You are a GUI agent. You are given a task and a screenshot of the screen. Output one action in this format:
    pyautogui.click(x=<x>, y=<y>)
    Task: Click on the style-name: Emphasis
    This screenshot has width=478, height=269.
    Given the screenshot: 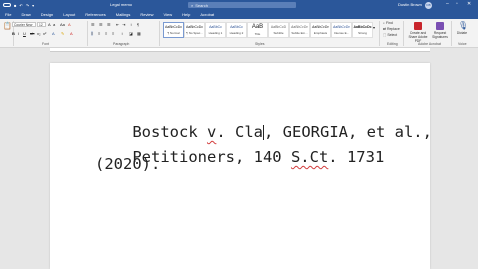 What is the action you would take?
    pyautogui.click(x=320, y=33)
    